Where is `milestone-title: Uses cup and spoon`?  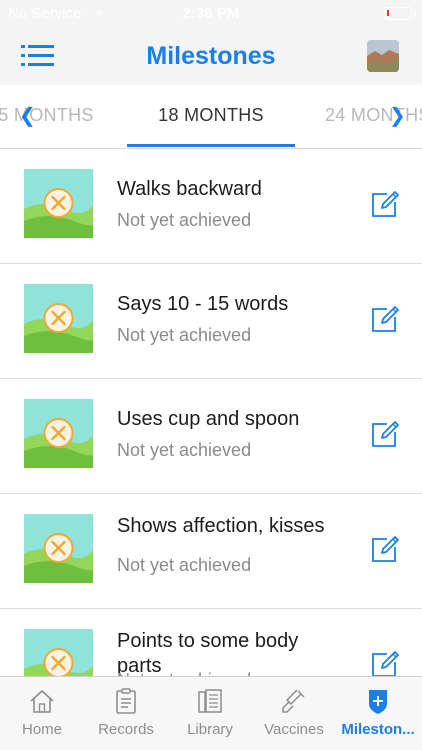
milestone-title: Uses cup and spoon is located at coordinates (208, 419).